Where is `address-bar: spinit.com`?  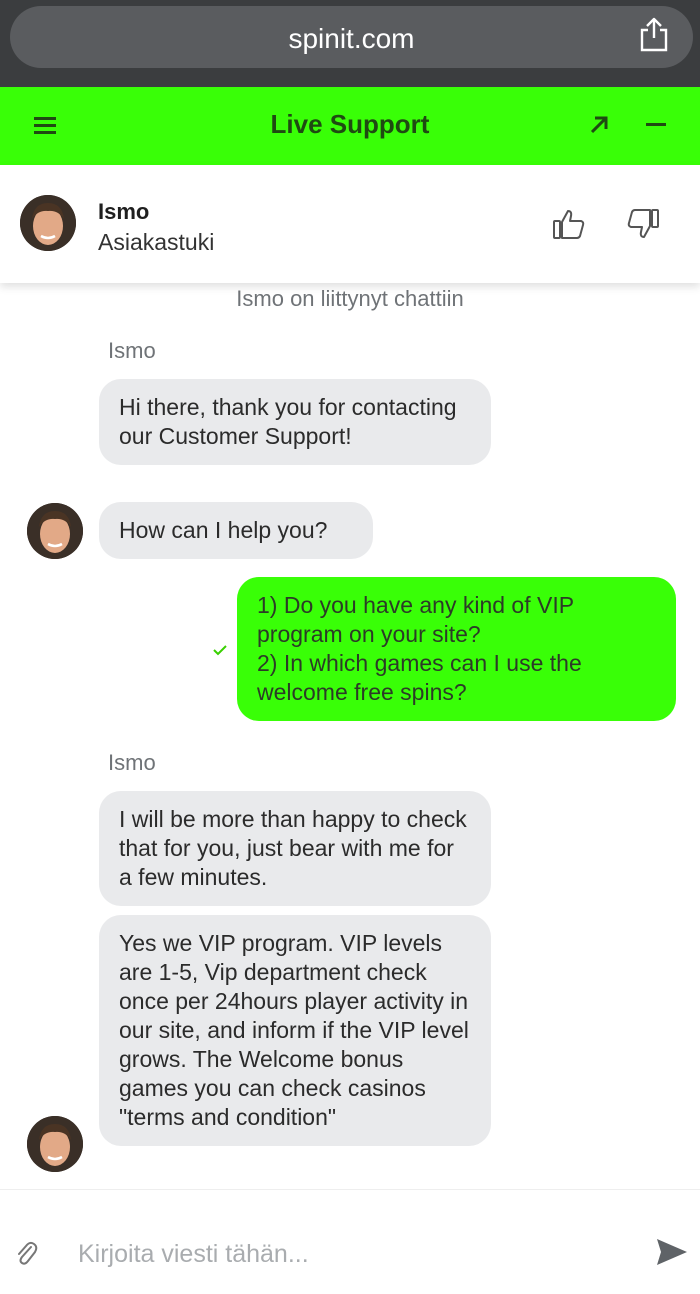 address-bar: spinit.com is located at coordinates (351, 37).